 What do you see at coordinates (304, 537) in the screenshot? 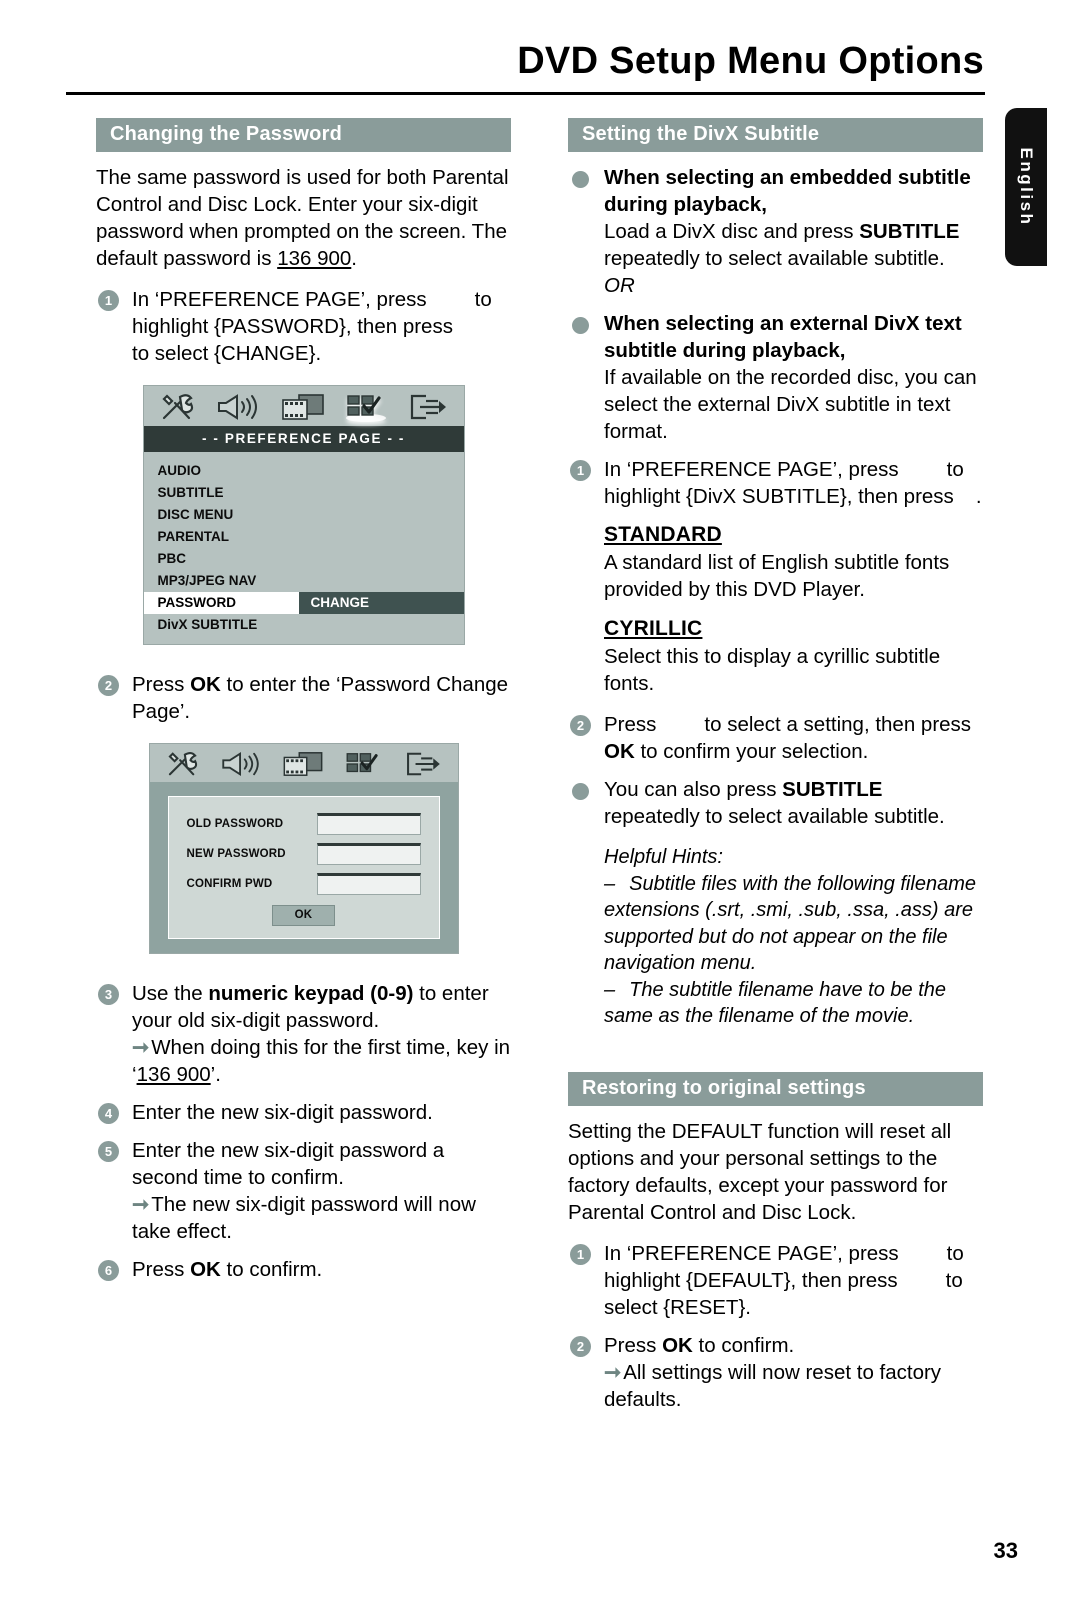
I see `menu-row-parental: PARENTAL` at bounding box center [304, 537].